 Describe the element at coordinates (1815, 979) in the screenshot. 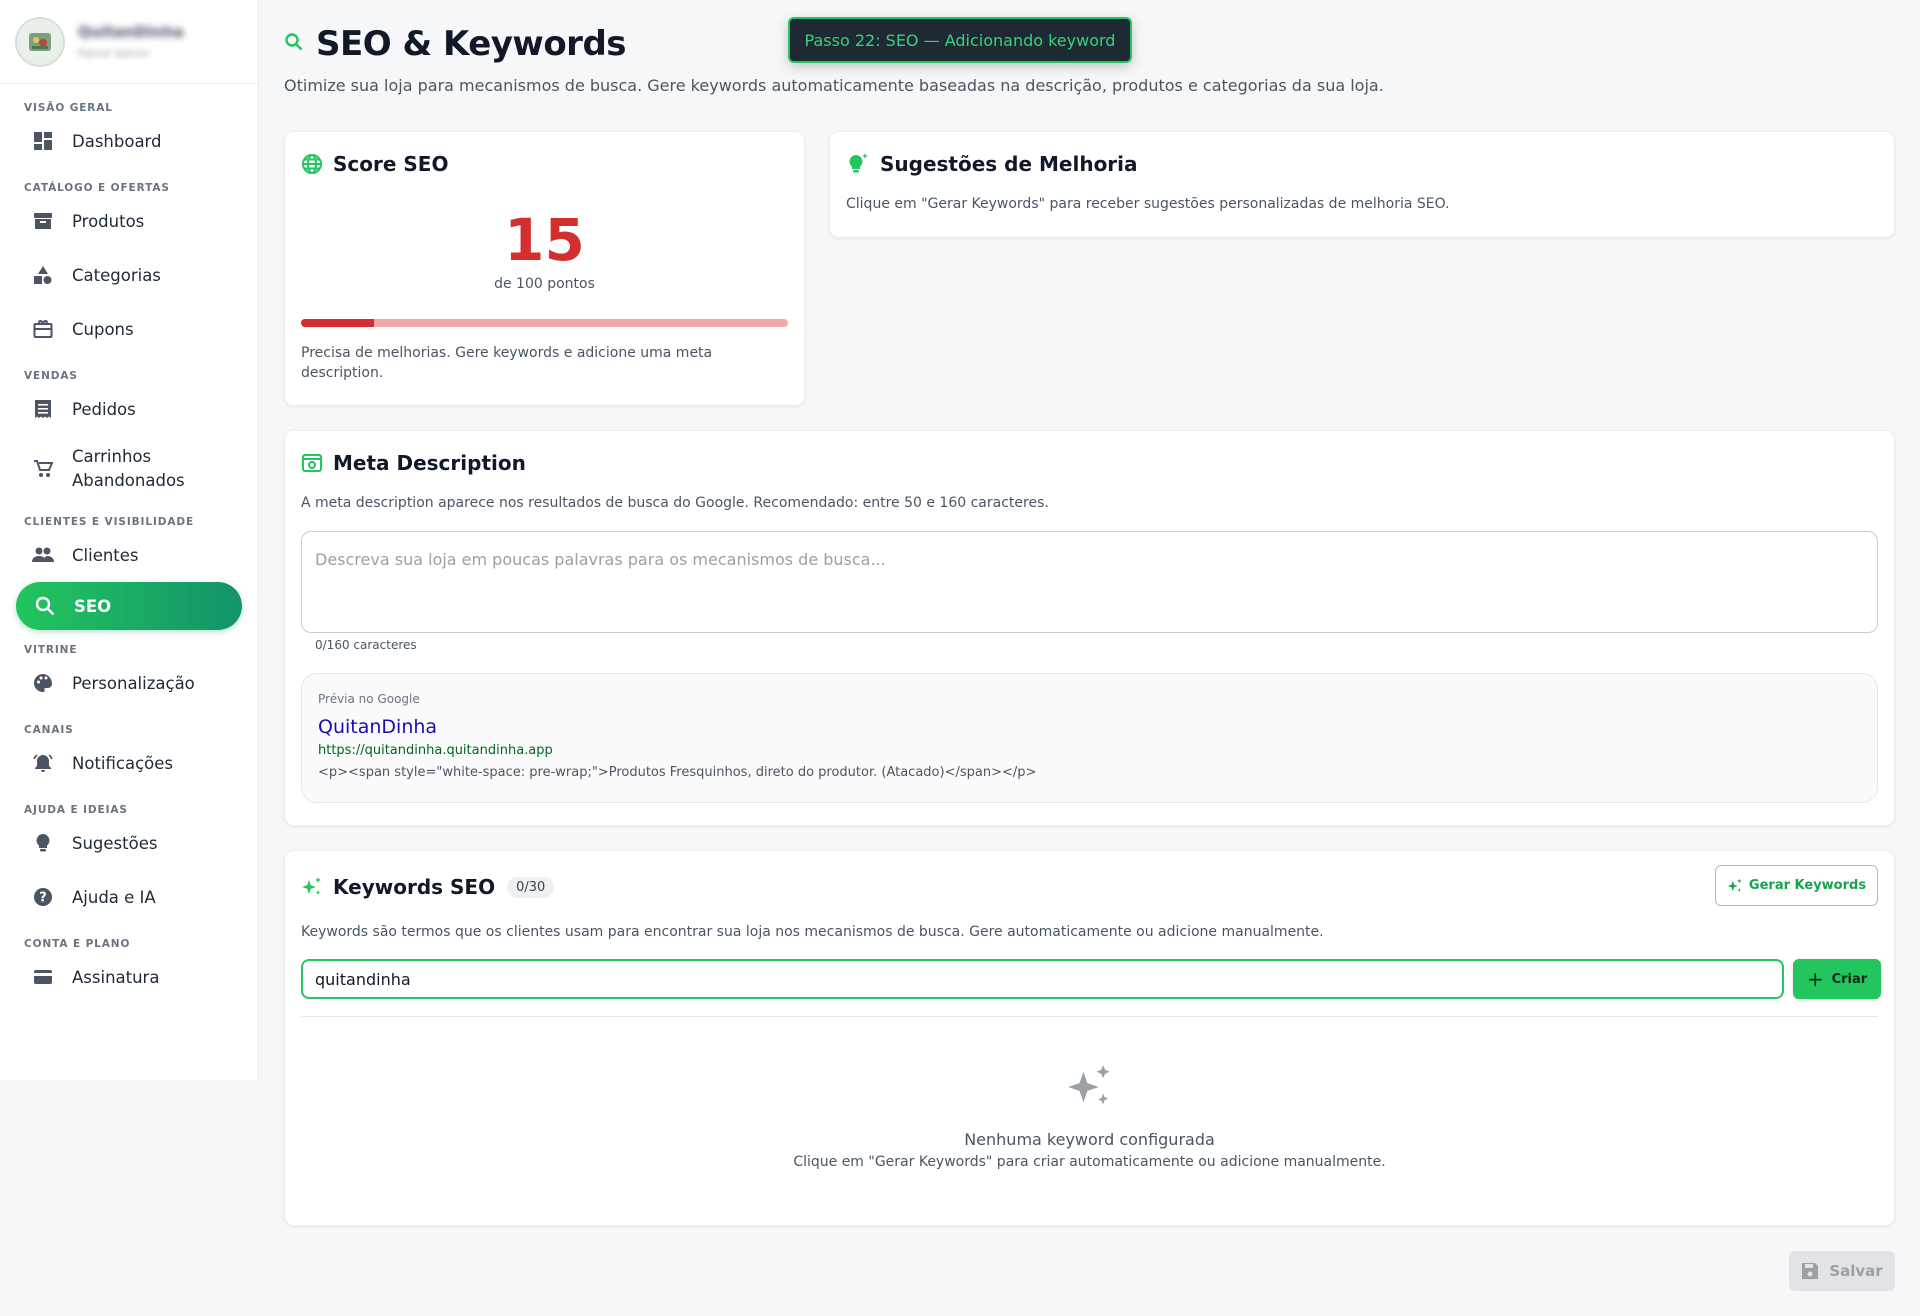

I see `plus-icon: +` at that location.